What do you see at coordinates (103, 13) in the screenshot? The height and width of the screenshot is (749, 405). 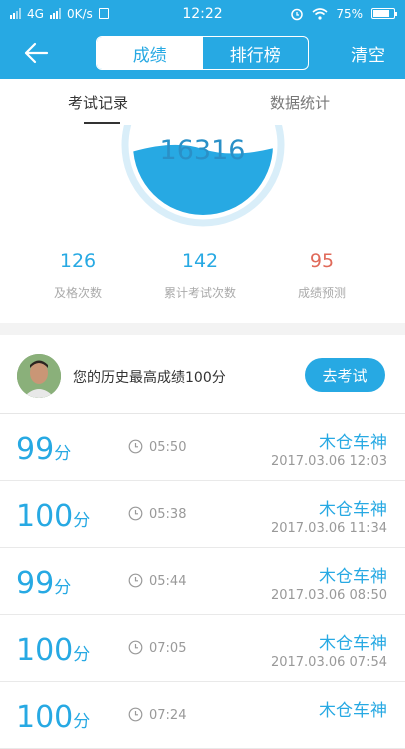 I see `notification-icon` at bounding box center [103, 13].